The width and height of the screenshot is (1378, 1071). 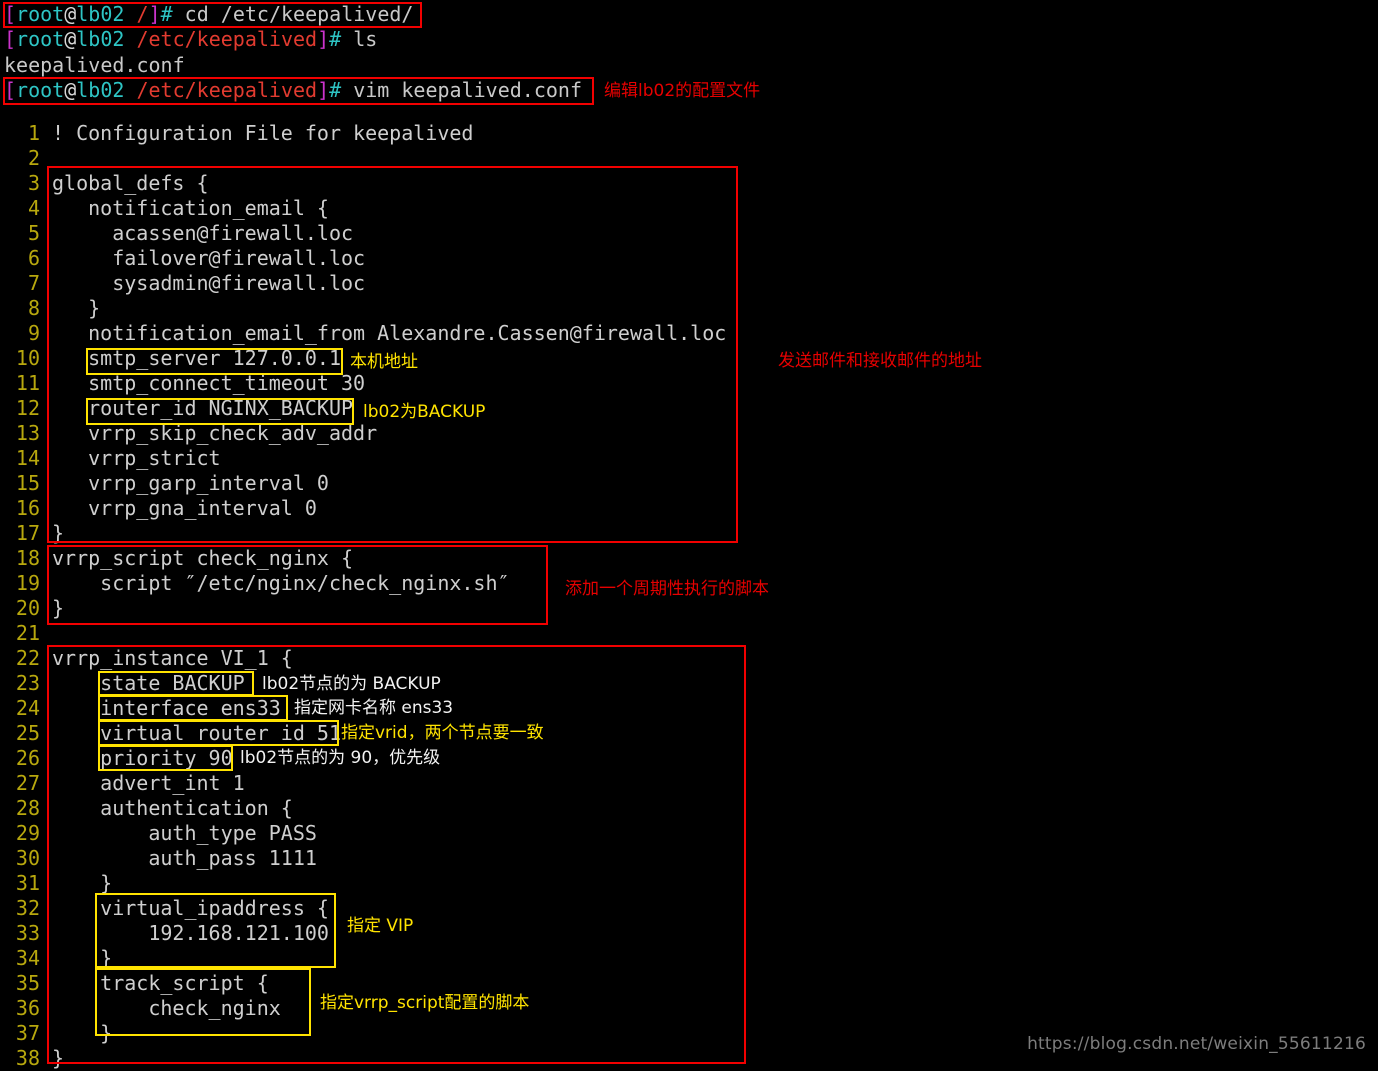 I want to click on line-content: router_id NGINX_BACKUP, so click(x=203, y=408).